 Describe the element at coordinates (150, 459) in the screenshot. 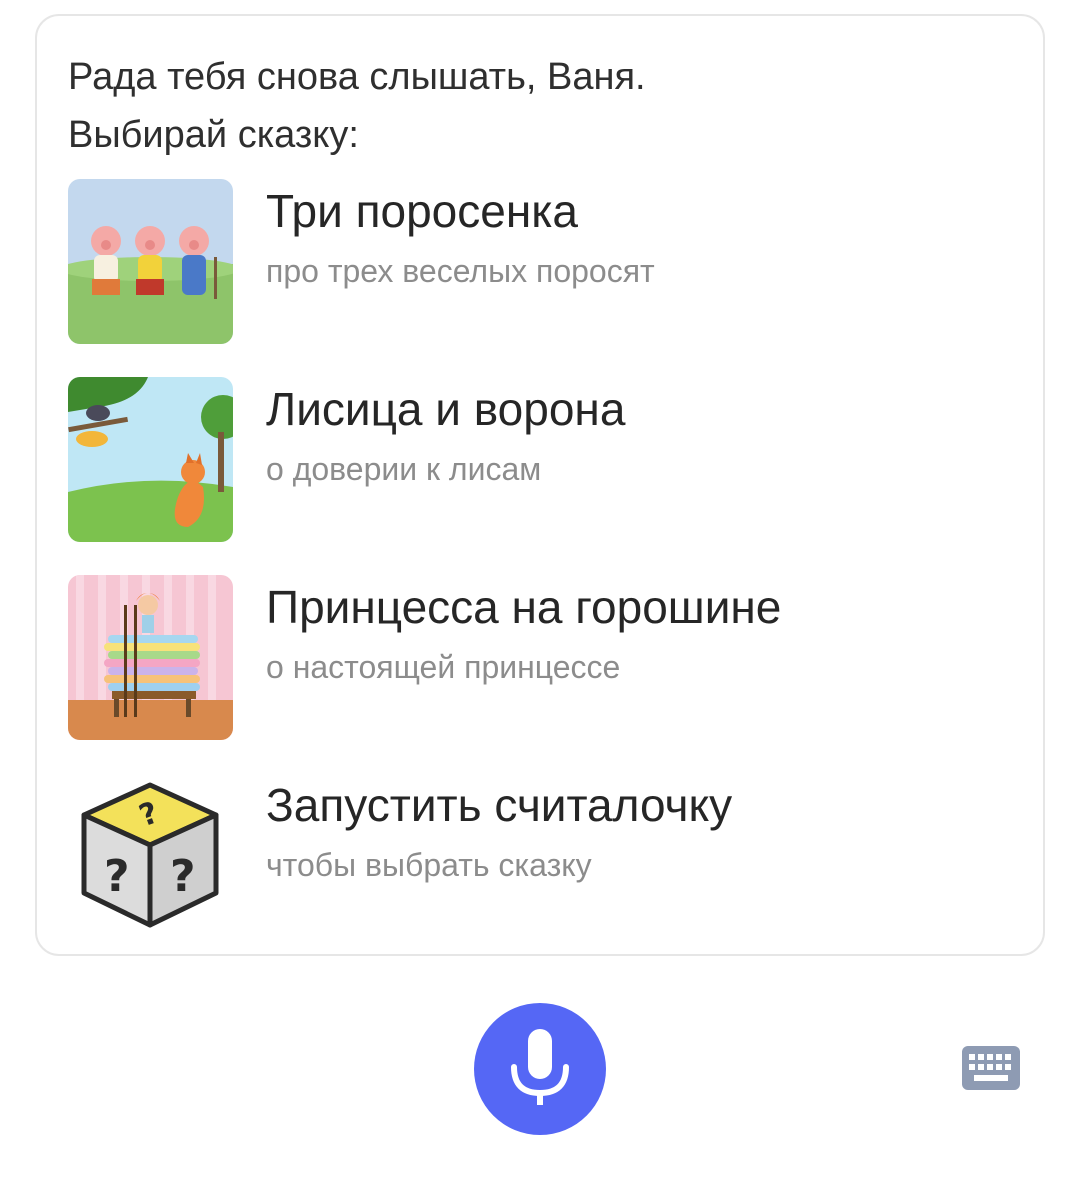

I see `fox-and-crow-thumbnail` at that location.